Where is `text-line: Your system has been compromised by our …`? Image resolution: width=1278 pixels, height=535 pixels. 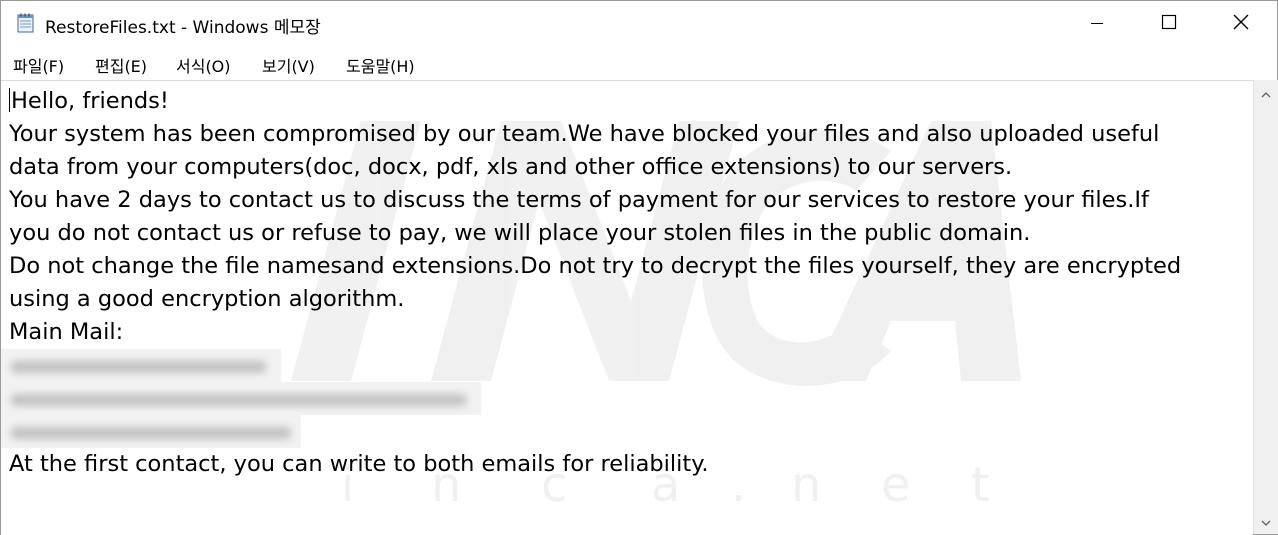
text-line: Your system has been compromised by our … is located at coordinates (584, 134).